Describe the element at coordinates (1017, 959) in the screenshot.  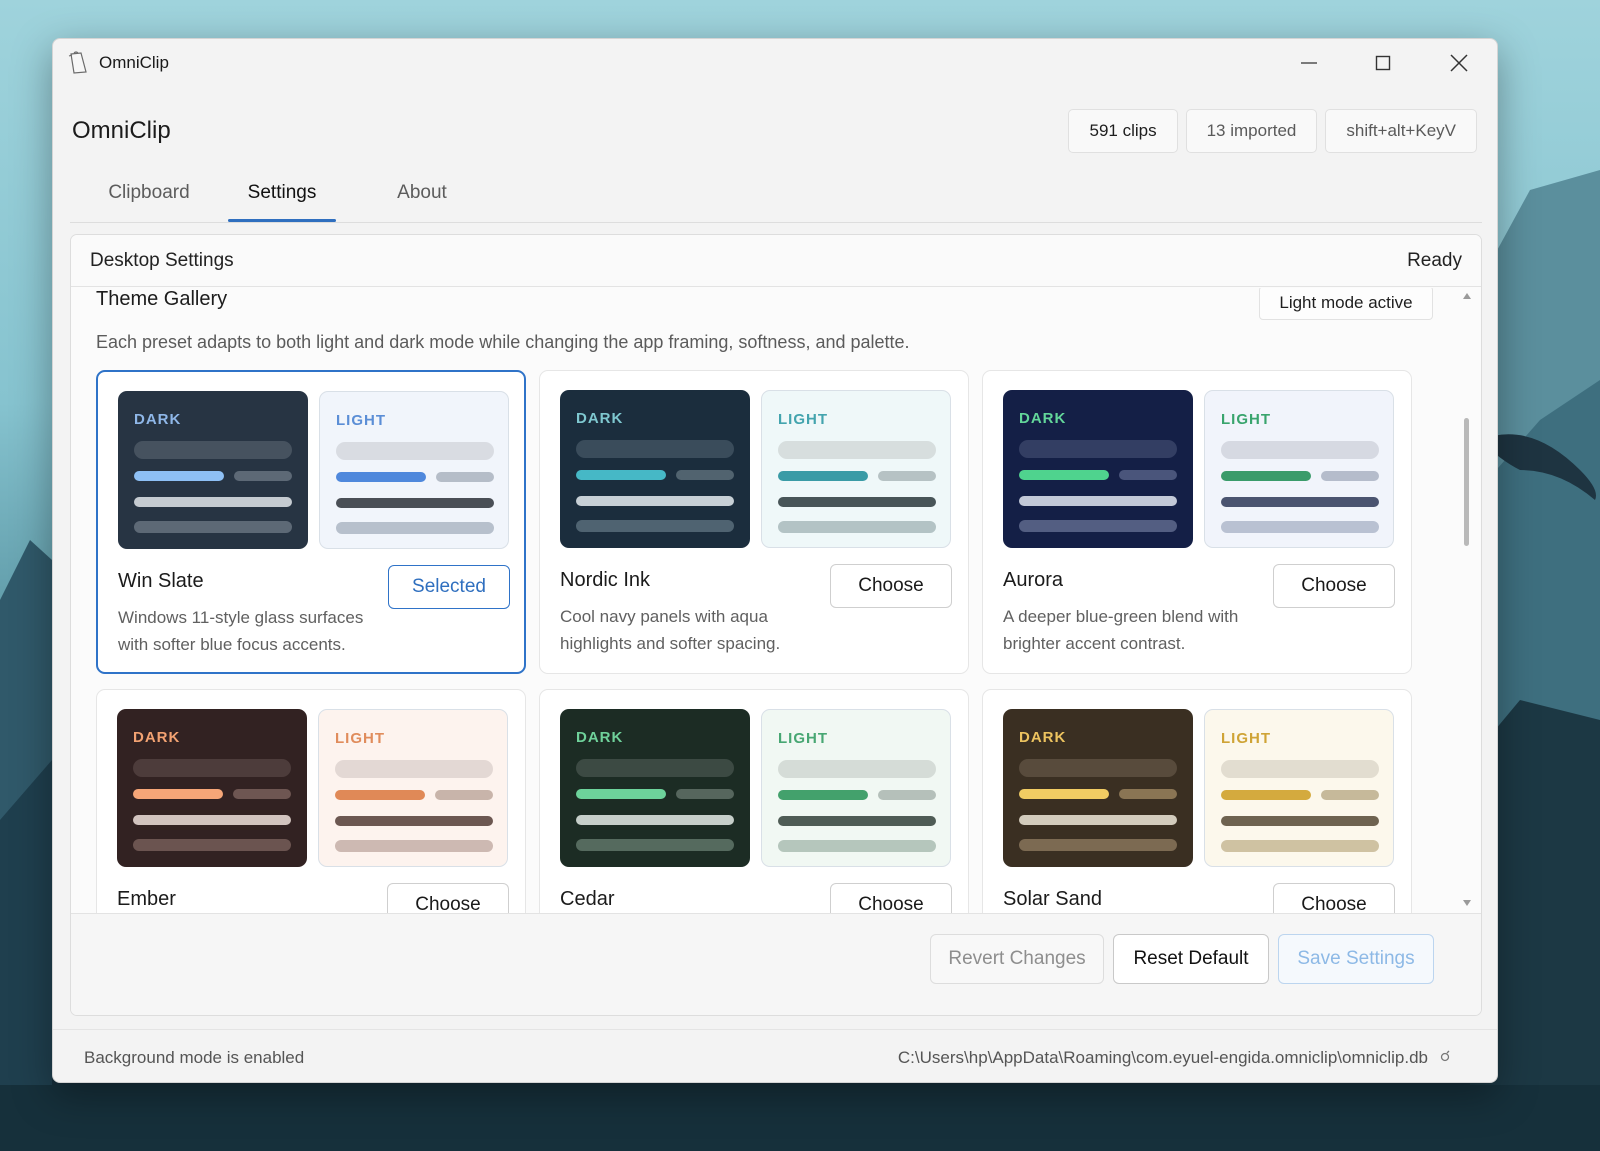
I see `revert-changes-button: Revert Changes` at that location.